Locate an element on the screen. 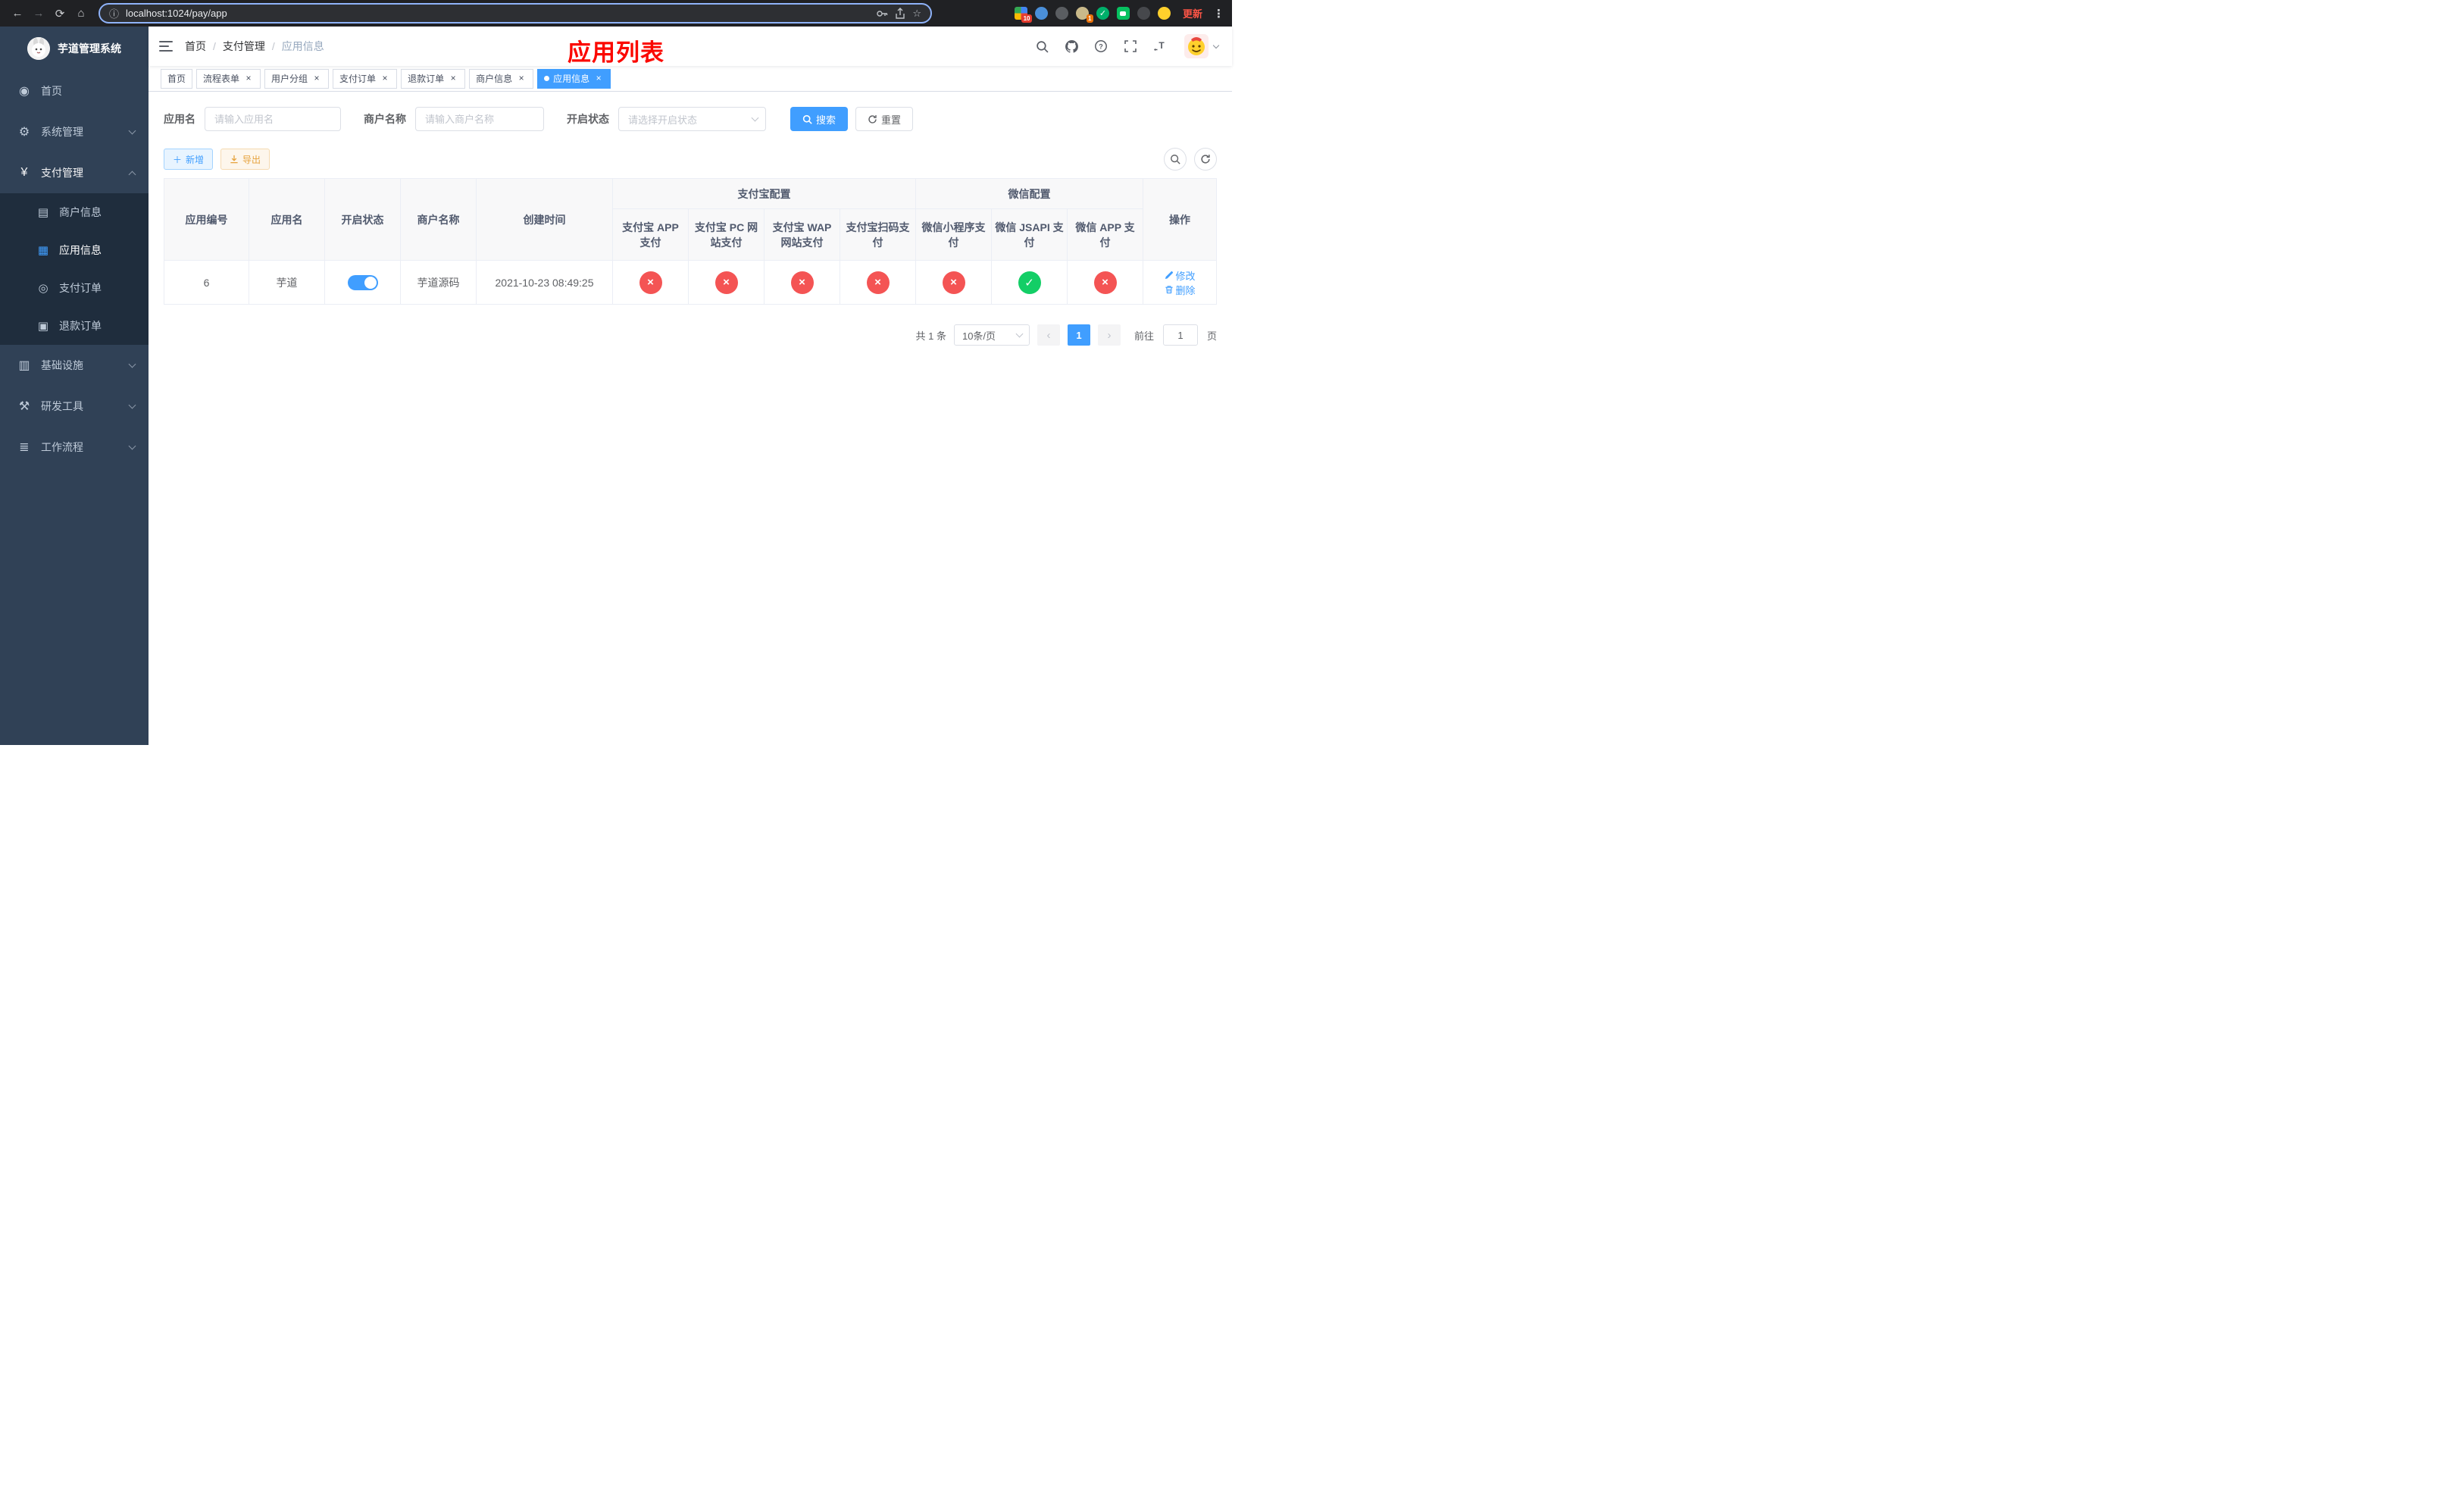 The width and height of the screenshot is (2464, 1490). page-overlay-title: 应用列表 is located at coordinates (616, 53).